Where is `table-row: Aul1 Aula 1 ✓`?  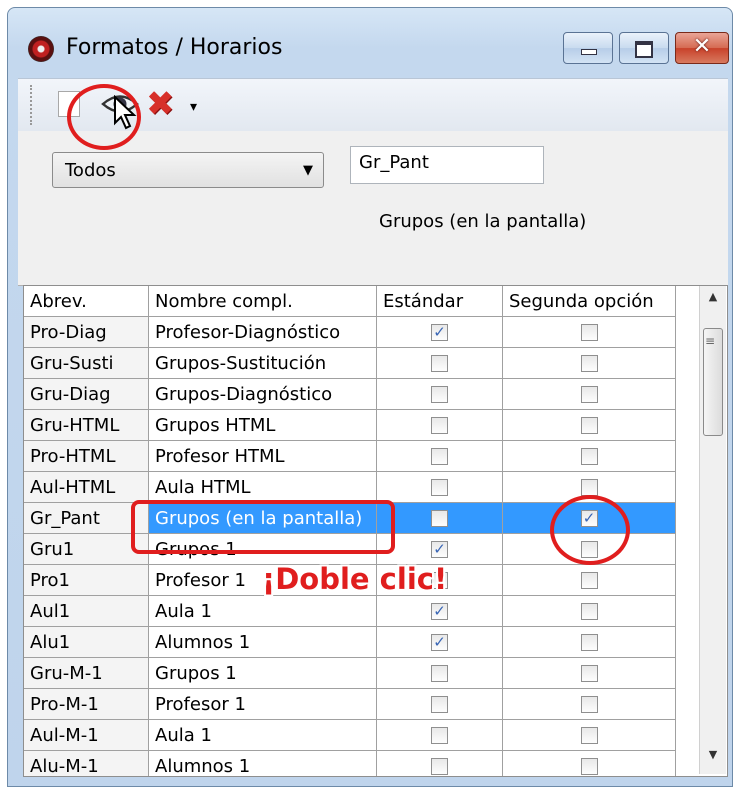
table-row: Aul1 Aula 1 ✓ is located at coordinates (350, 611).